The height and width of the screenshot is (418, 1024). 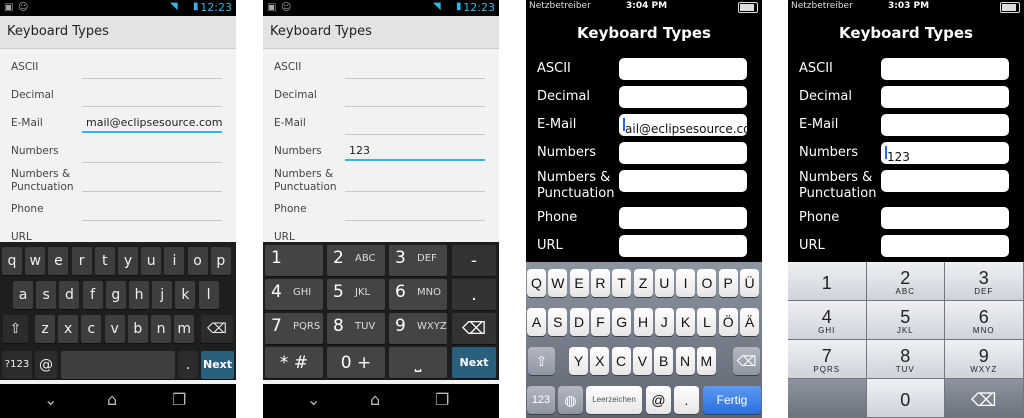 What do you see at coordinates (536, 322) in the screenshot?
I see `key-a: A` at bounding box center [536, 322].